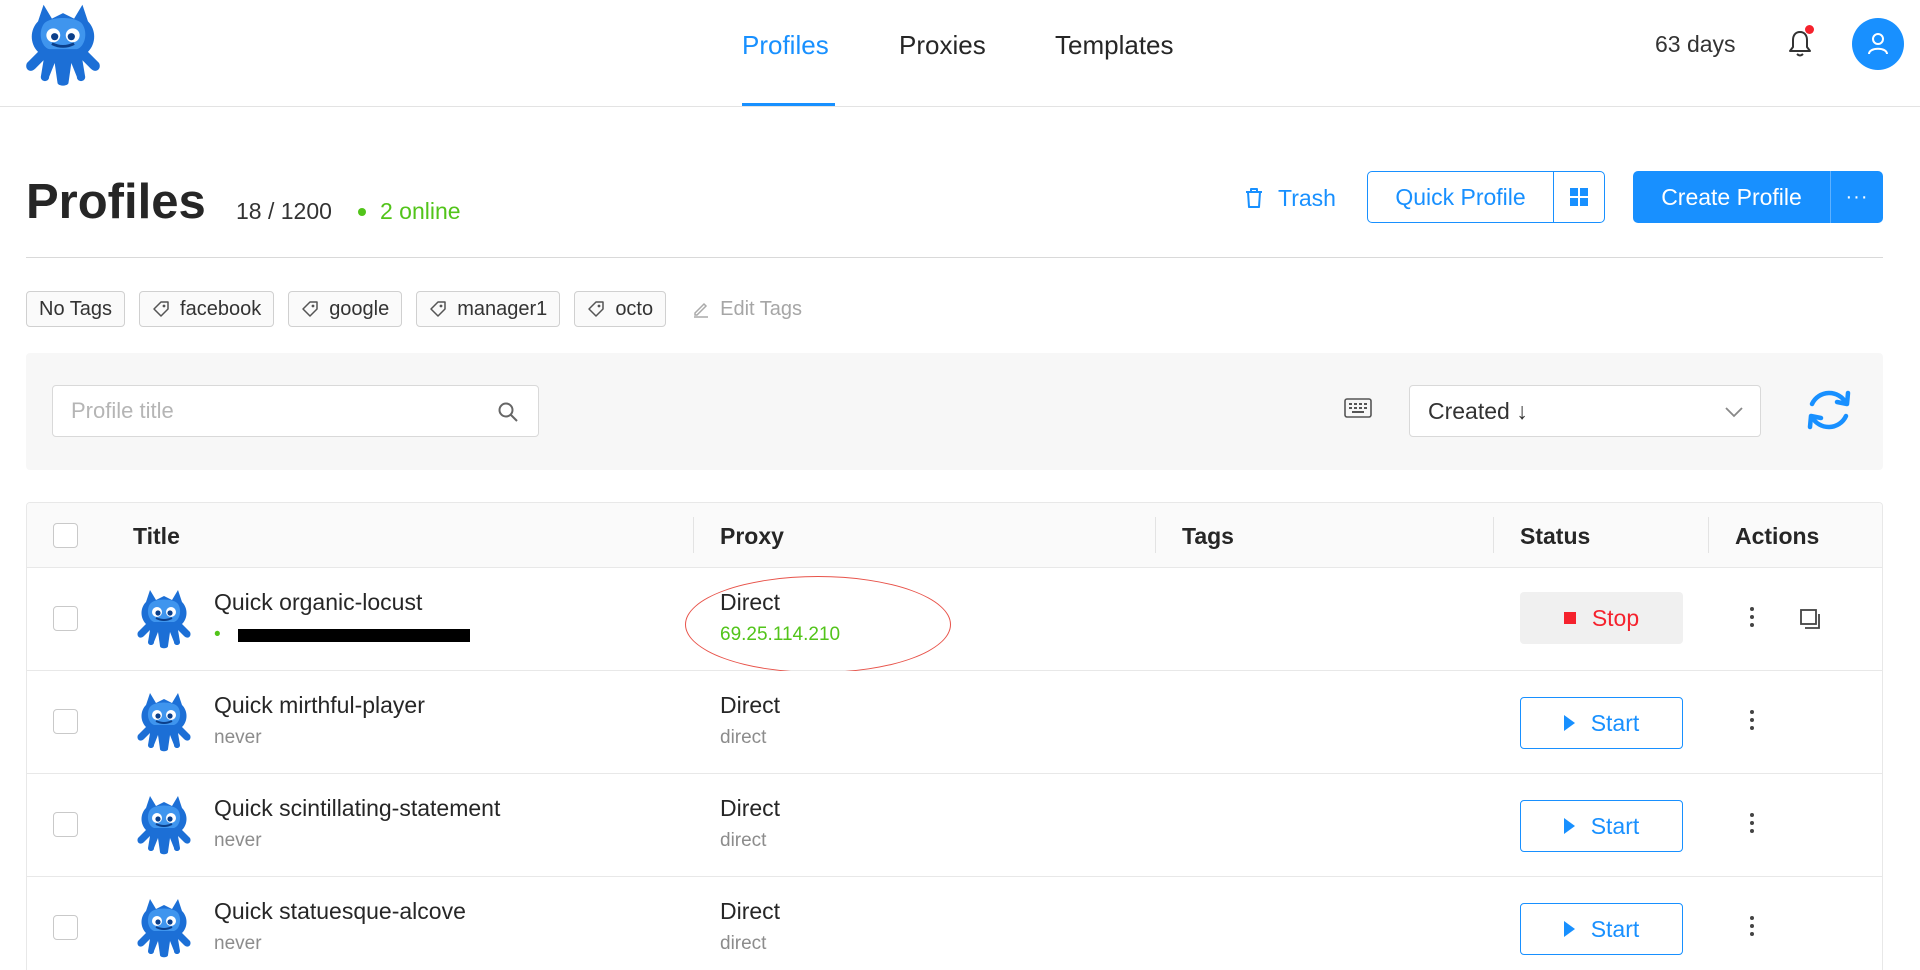  What do you see at coordinates (1461, 197) in the screenshot?
I see `quick-profile-button: Quick Profile` at bounding box center [1461, 197].